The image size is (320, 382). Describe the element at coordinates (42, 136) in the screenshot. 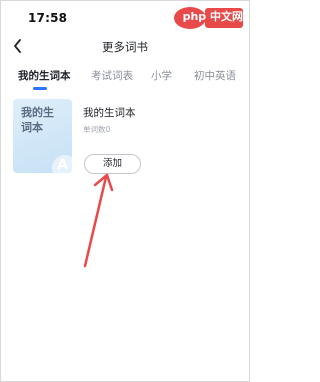

I see `book-cover: 我的生词本 A` at that location.